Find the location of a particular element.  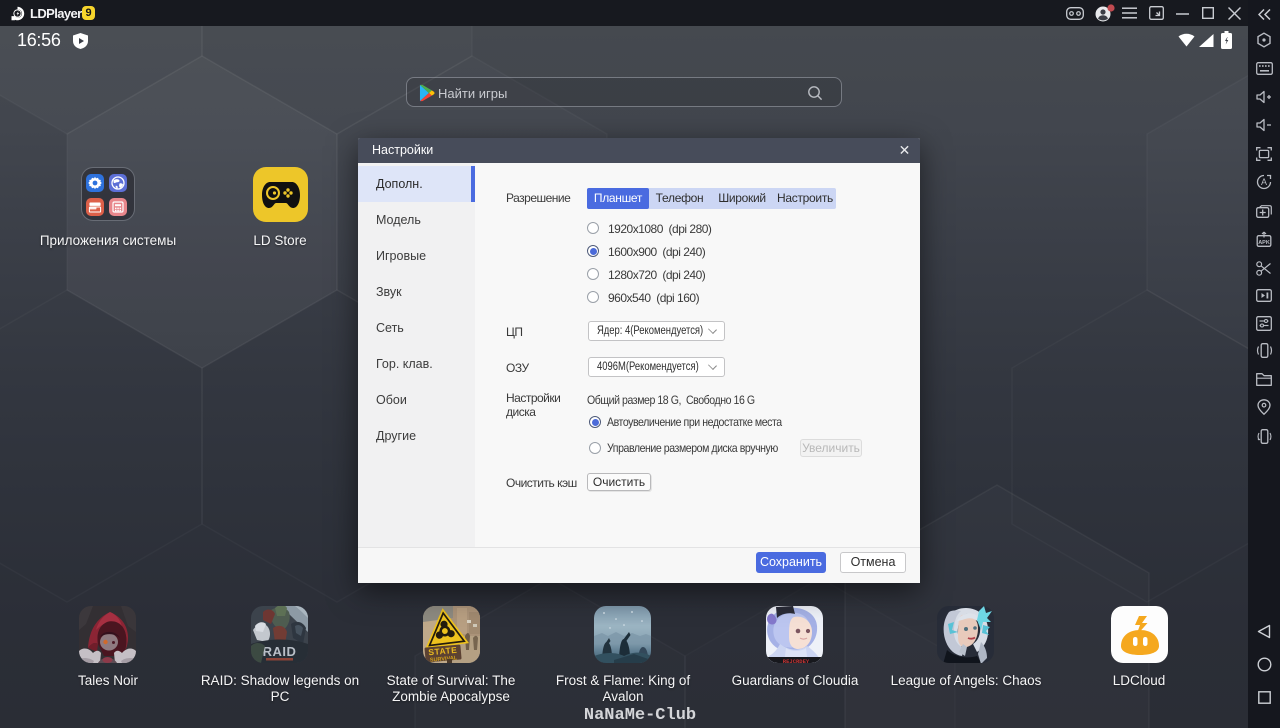

svg-text: RAID is located at coordinates (280, 651).